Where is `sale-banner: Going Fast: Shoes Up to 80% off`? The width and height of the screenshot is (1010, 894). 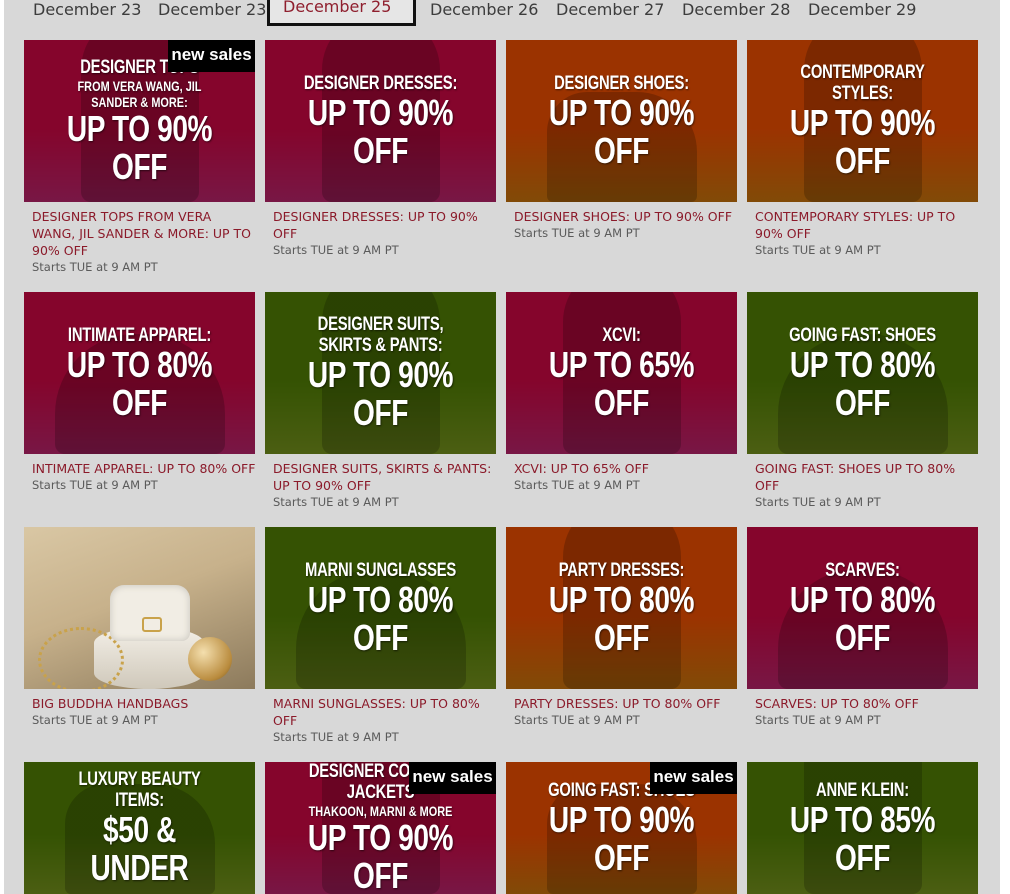
sale-banner: Going Fast: Shoes Up to 80% off is located at coordinates (862, 373).